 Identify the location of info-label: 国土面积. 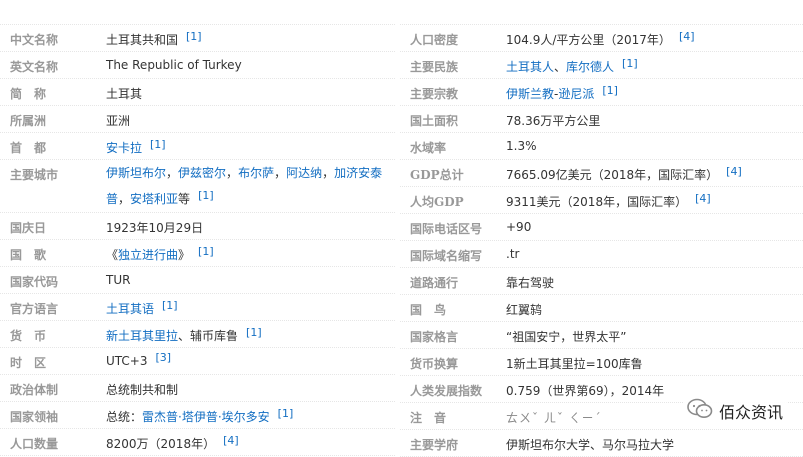
(434, 121).